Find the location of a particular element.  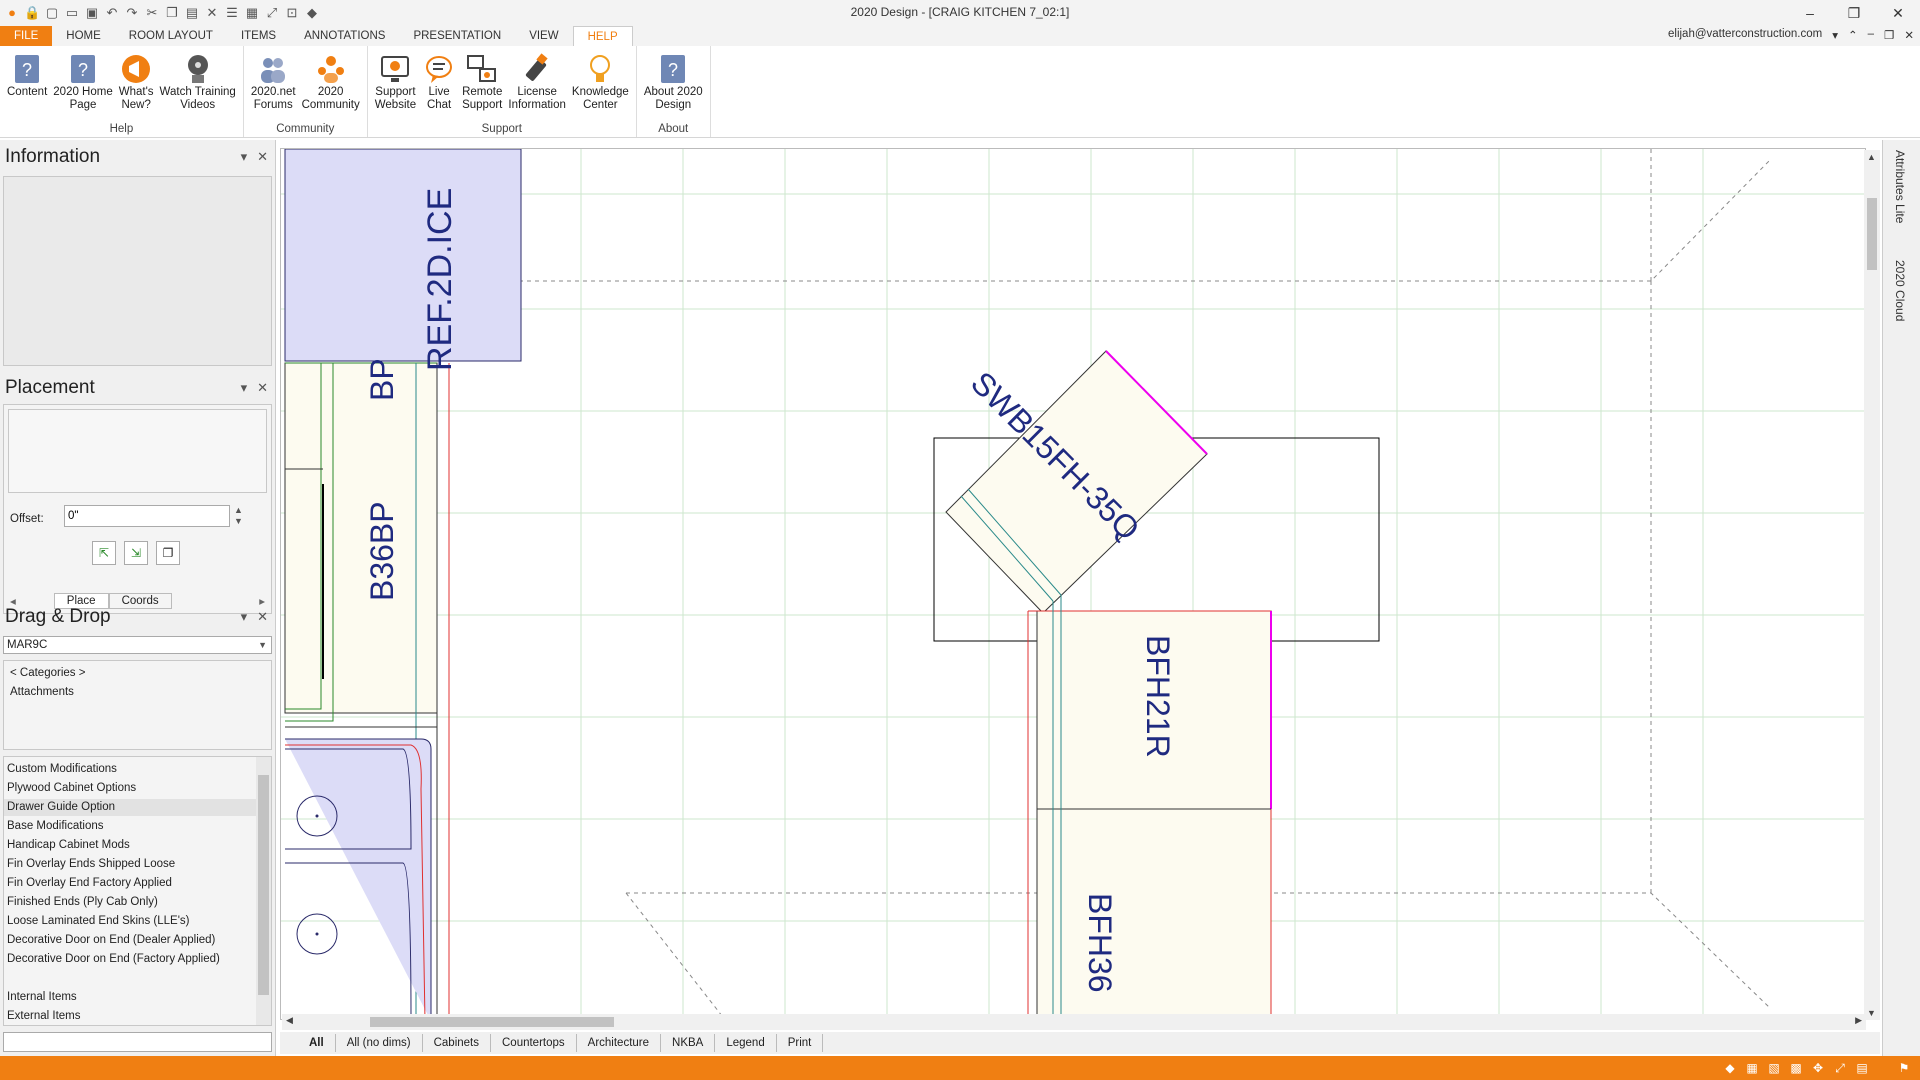

whats-new-button: What's New? is located at coordinates (136, 86).